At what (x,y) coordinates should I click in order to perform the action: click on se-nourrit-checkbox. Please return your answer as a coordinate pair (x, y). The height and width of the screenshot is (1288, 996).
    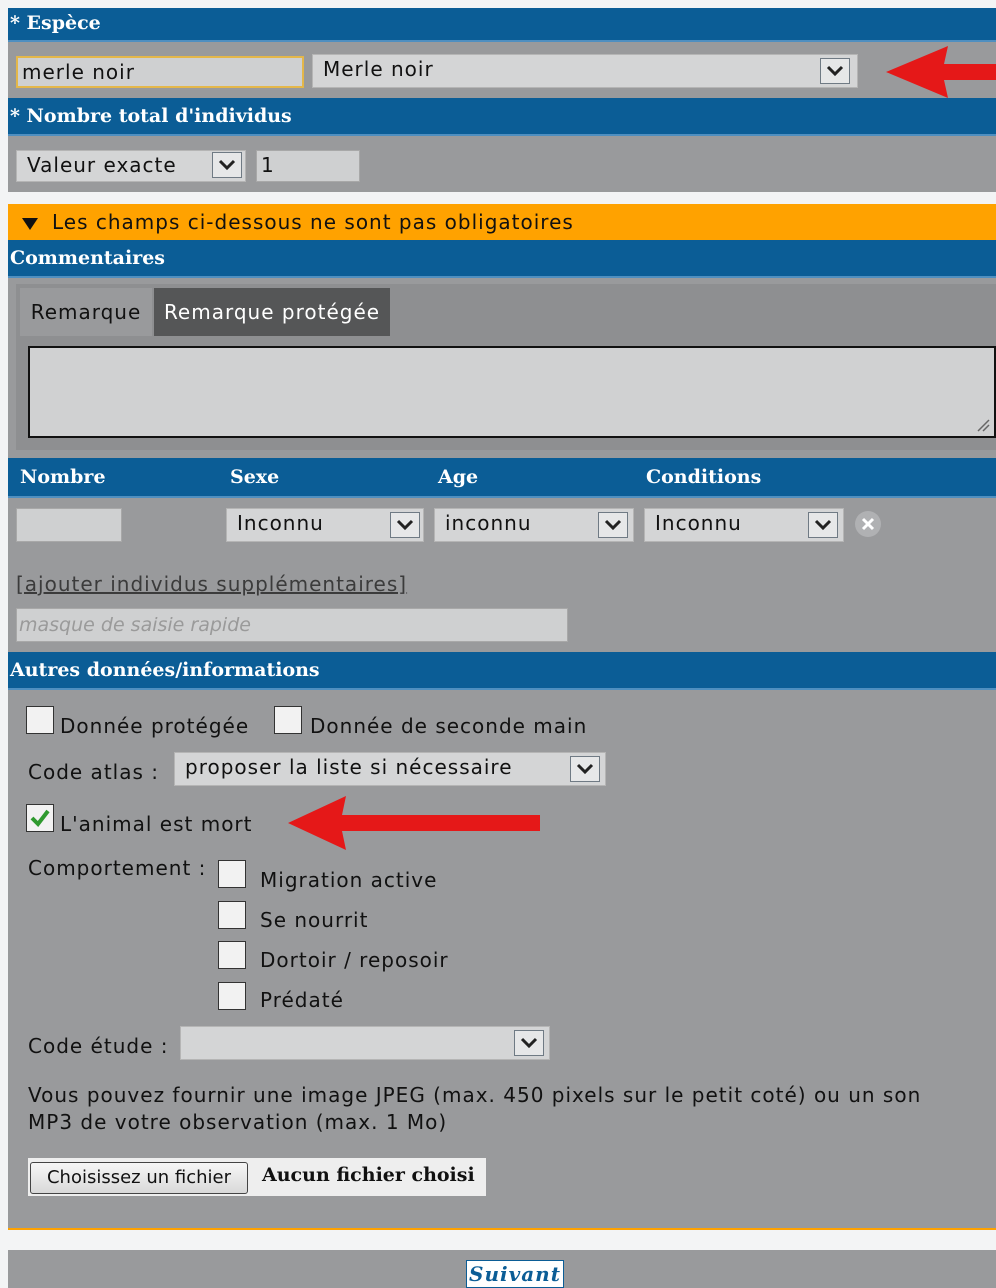
    Looking at the image, I should click on (232, 915).